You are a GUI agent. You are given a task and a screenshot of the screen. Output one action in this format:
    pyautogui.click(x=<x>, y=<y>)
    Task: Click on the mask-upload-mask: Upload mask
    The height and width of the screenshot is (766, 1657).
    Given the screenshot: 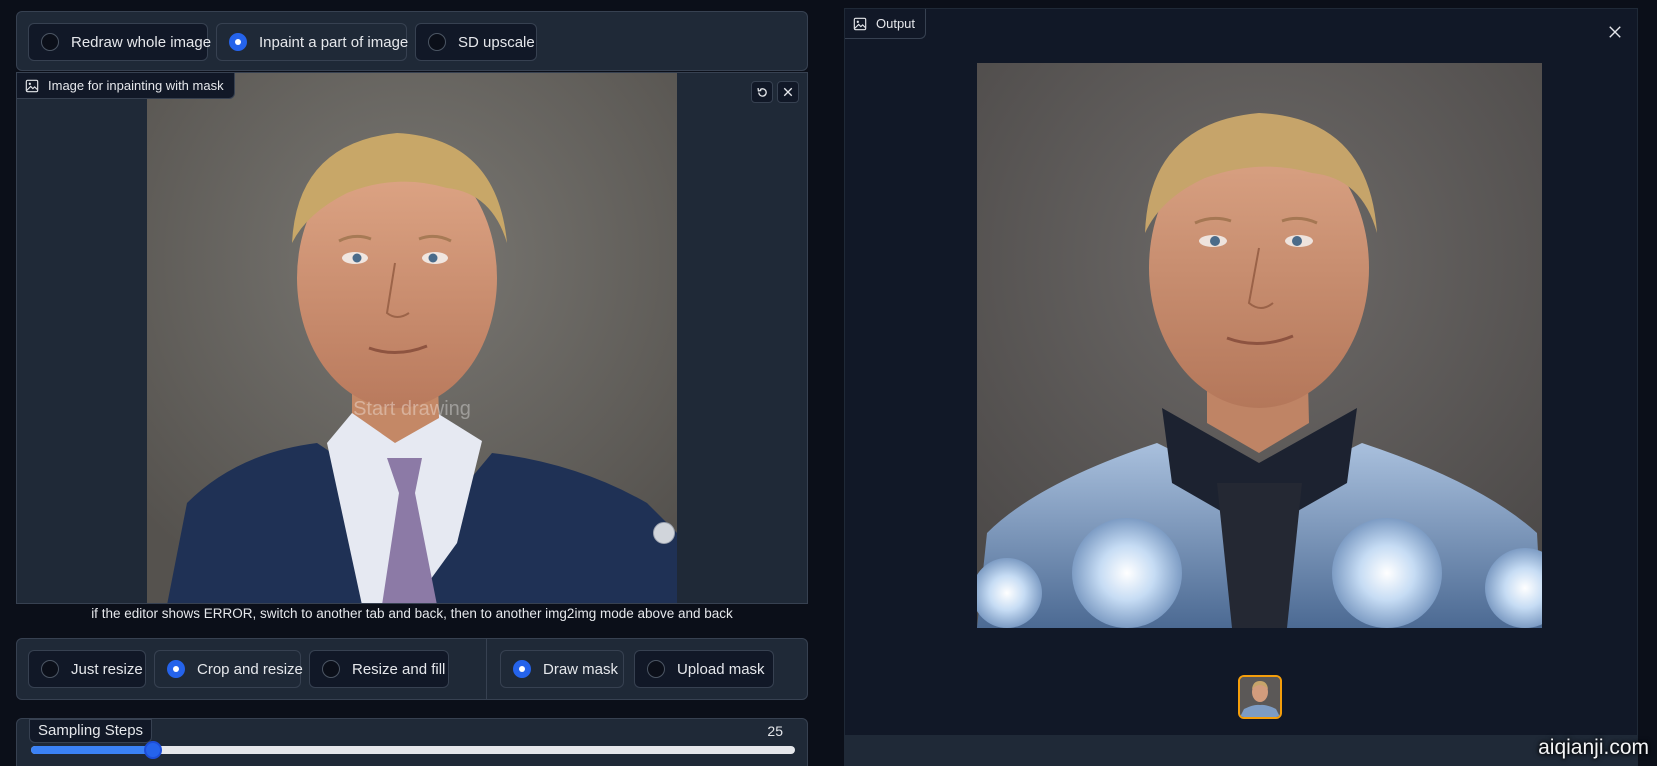 What is the action you would take?
    pyautogui.click(x=704, y=669)
    